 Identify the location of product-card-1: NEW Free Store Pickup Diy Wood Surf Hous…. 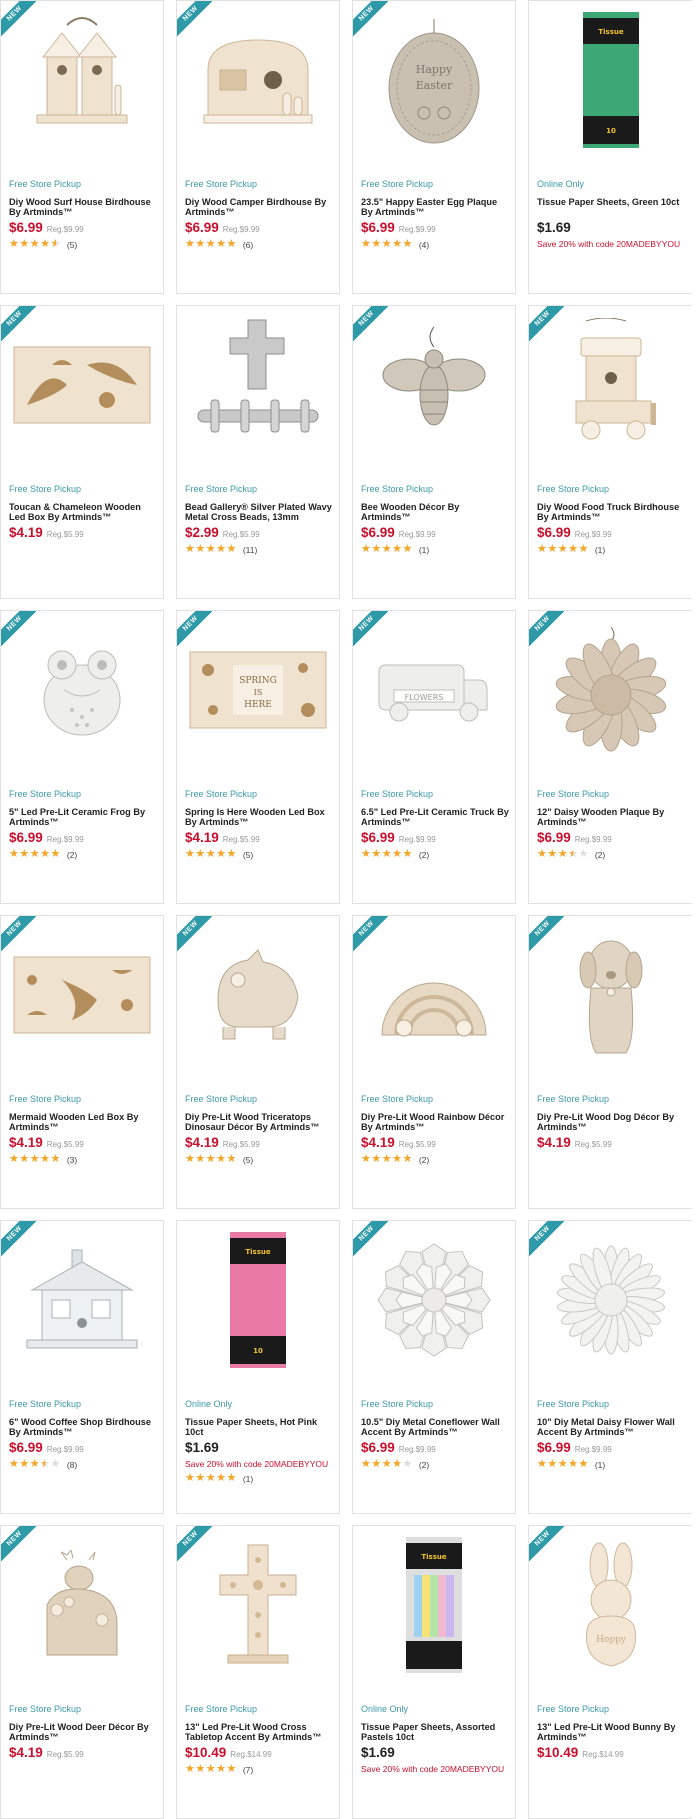
(82, 147).